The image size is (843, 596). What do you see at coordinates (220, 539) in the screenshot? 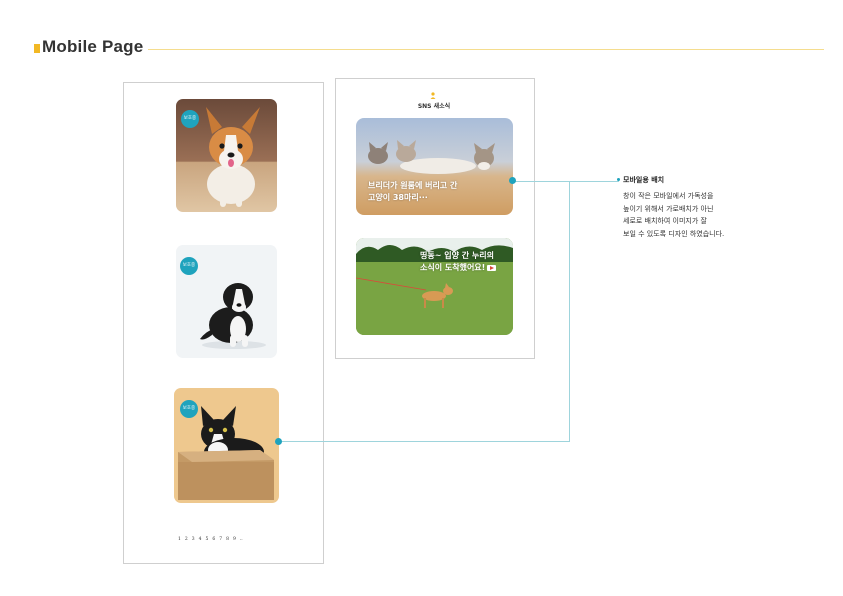
I see `page-link: 7` at bounding box center [220, 539].